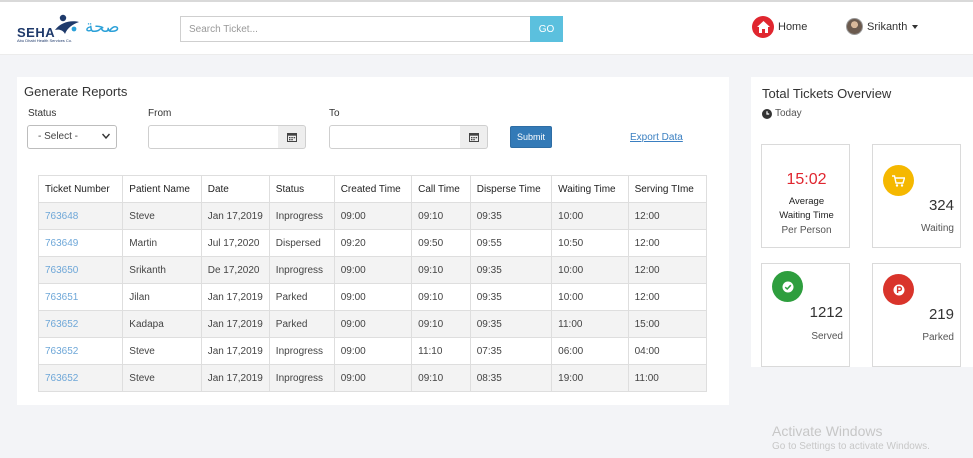  I want to click on table-cell: 09:35, so click(511, 324).